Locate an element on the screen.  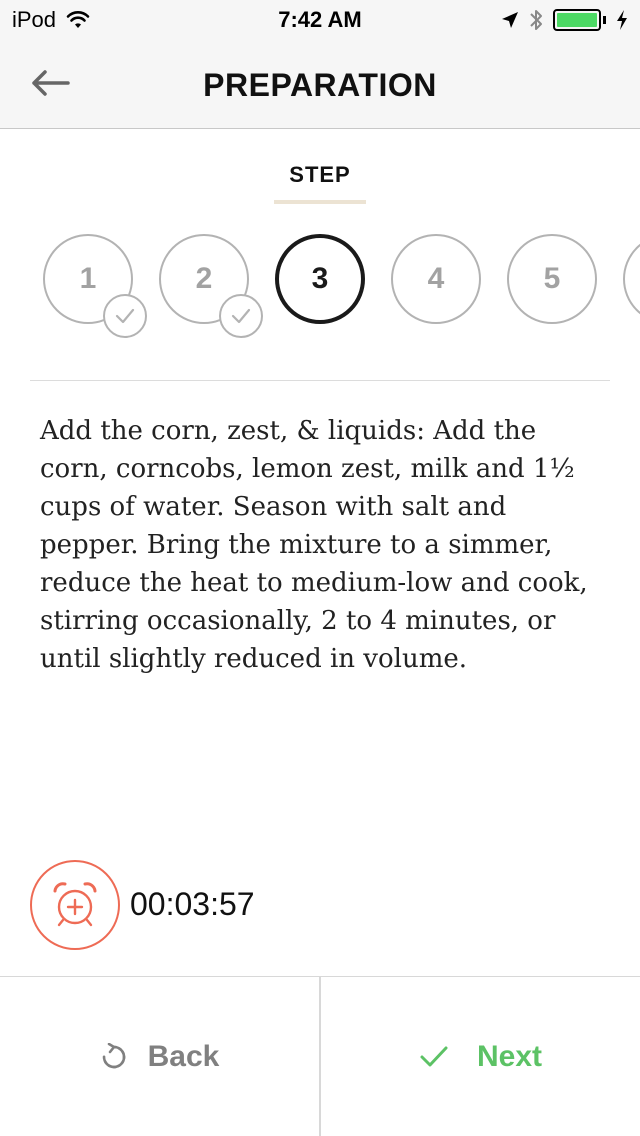
back-button: Back is located at coordinates (160, 1056).